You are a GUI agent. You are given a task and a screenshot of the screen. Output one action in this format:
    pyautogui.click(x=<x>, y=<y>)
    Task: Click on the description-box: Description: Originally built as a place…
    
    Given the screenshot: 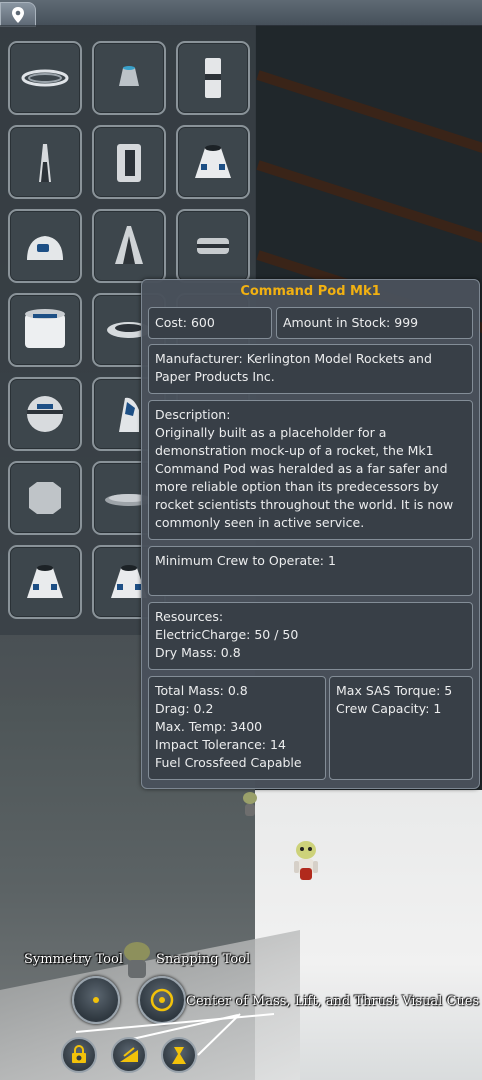 What is the action you would take?
    pyautogui.click(x=310, y=470)
    